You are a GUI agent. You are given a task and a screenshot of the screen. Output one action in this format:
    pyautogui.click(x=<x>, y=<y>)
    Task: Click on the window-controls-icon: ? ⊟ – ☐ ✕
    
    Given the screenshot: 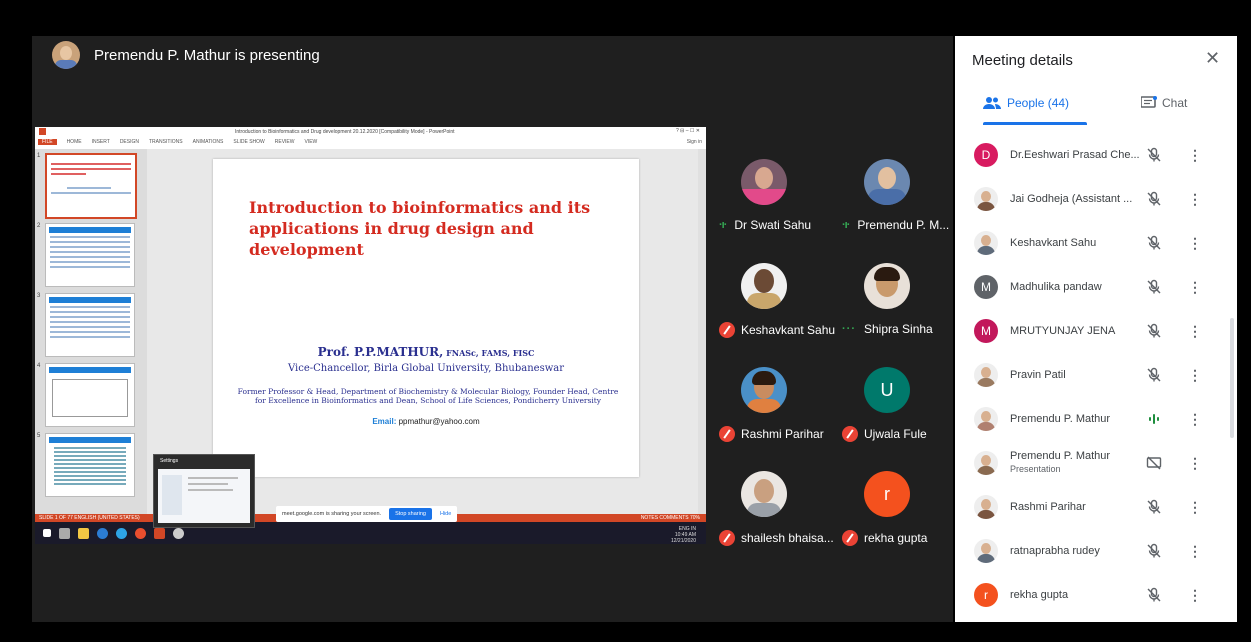 What is the action you would take?
    pyautogui.click(x=688, y=131)
    